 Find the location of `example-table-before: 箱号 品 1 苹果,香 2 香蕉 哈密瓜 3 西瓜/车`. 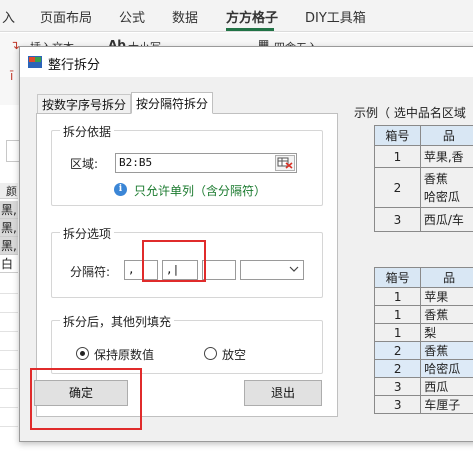

example-table-before: 箱号 品 1 苹果,香 2 香蕉 哈密瓜 3 西瓜/车 is located at coordinates (423, 178).